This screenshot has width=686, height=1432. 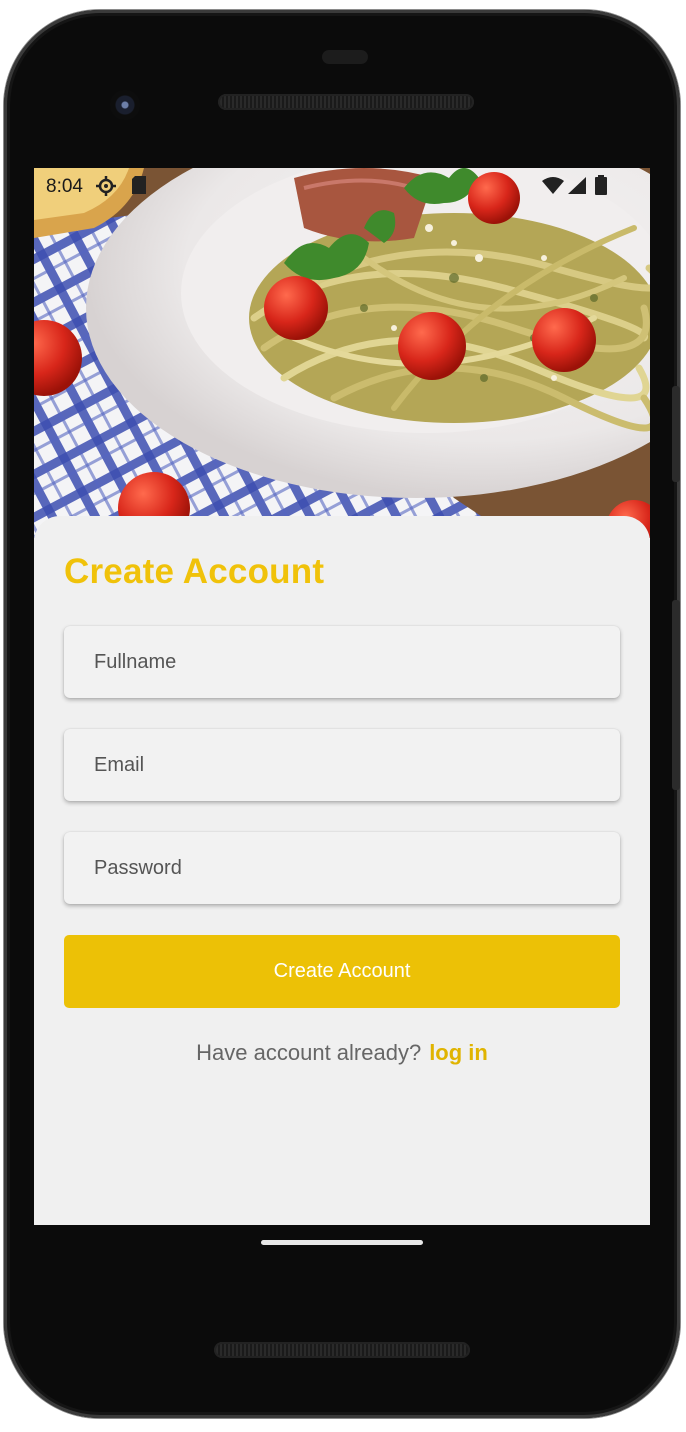 I want to click on battery-icon, so click(x=601, y=185).